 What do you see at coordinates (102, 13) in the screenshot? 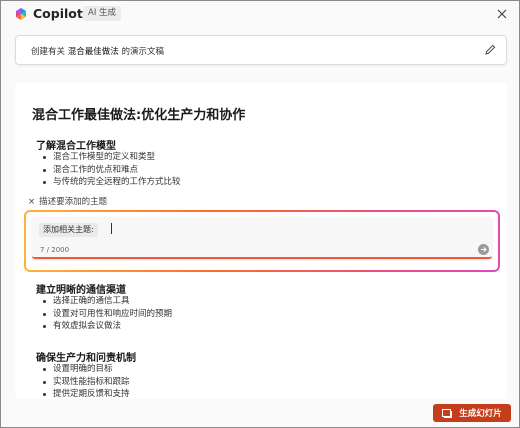
I see `ai-generated-badge: AI 生成` at bounding box center [102, 13].